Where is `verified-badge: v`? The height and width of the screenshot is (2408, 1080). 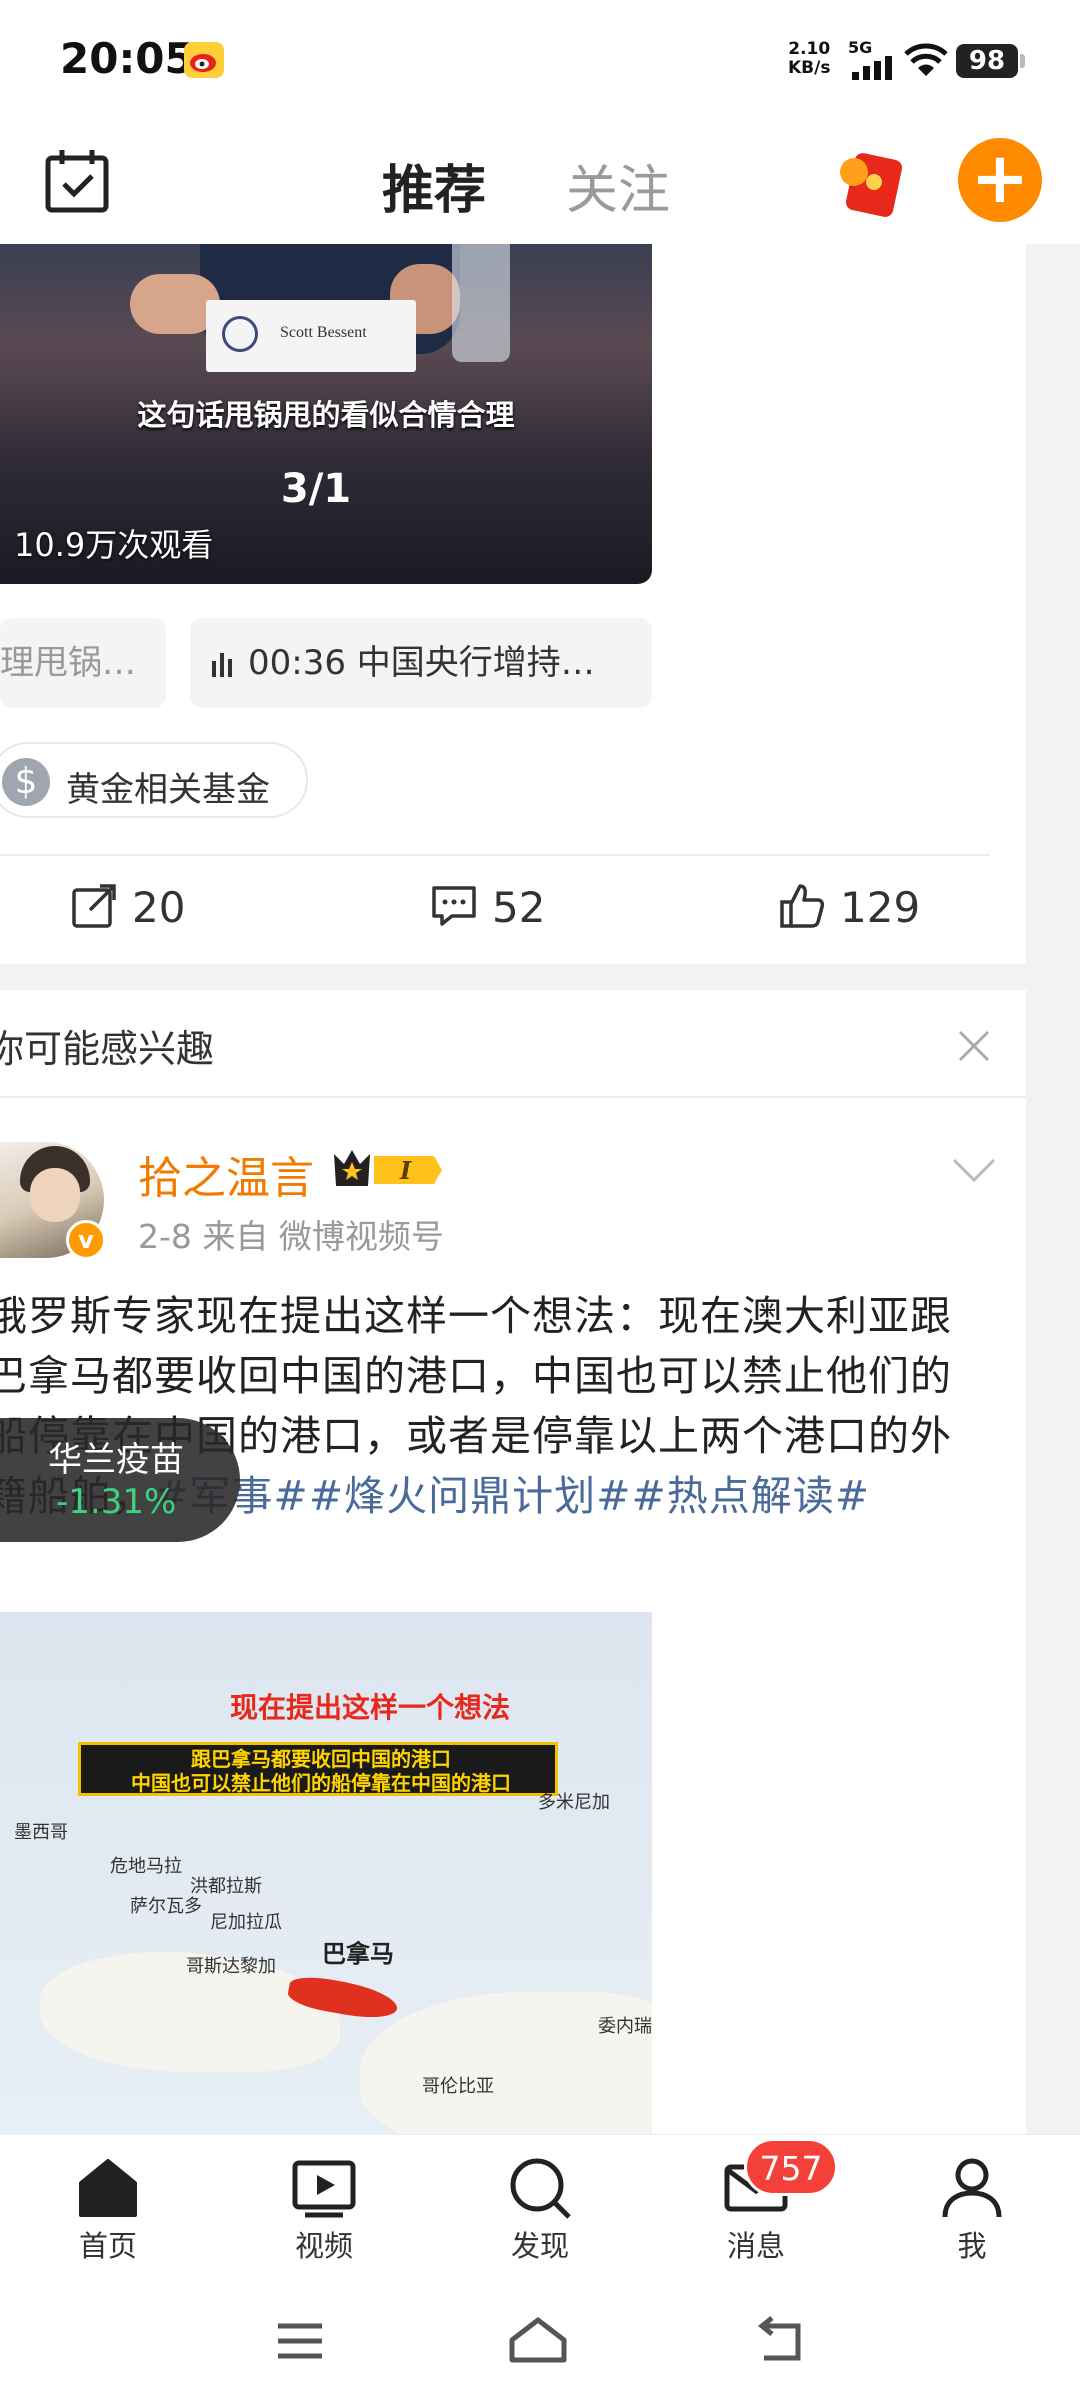 verified-badge: v is located at coordinates (86, 1240).